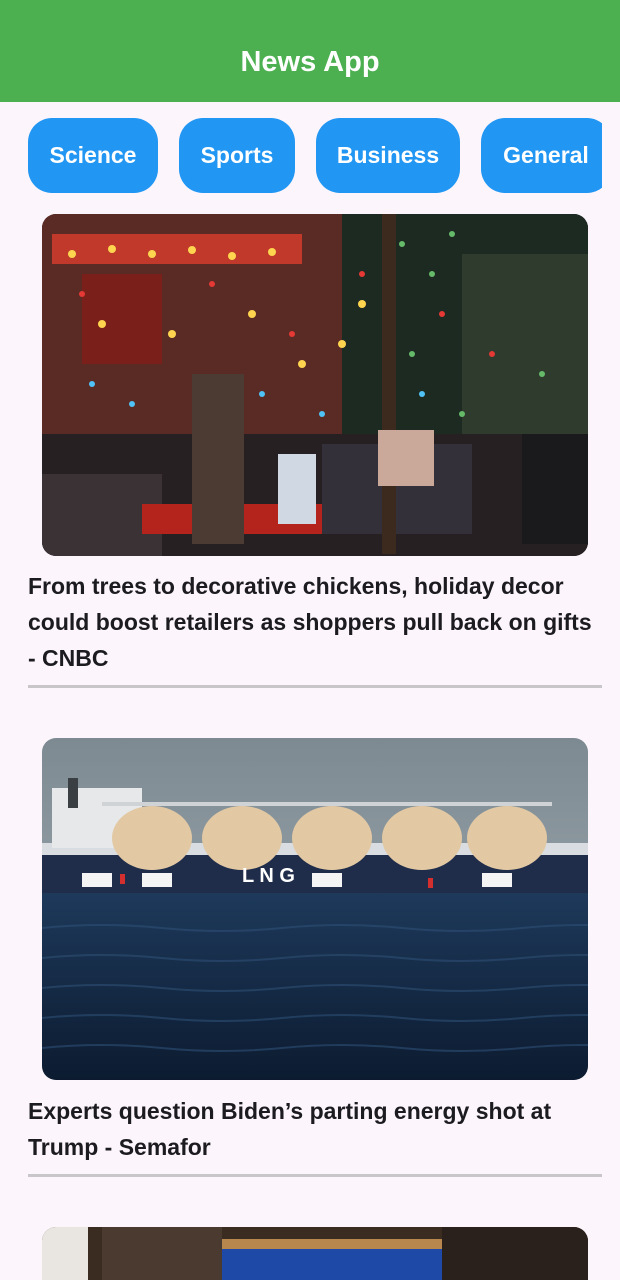  I want to click on category-chip-science: Science, so click(93, 155).